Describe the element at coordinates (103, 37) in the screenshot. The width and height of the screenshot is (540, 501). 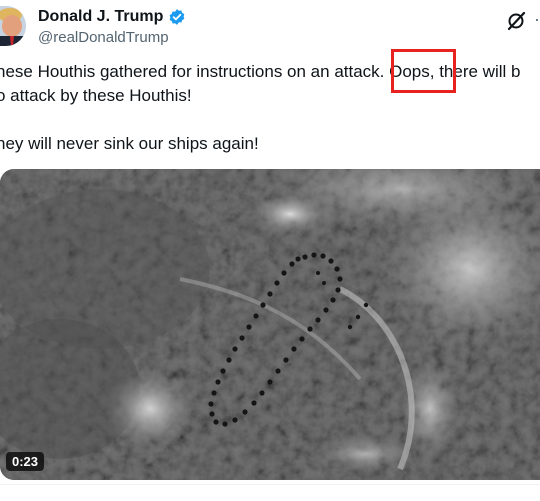
I see `author-handle: @realDonaldTrump` at that location.